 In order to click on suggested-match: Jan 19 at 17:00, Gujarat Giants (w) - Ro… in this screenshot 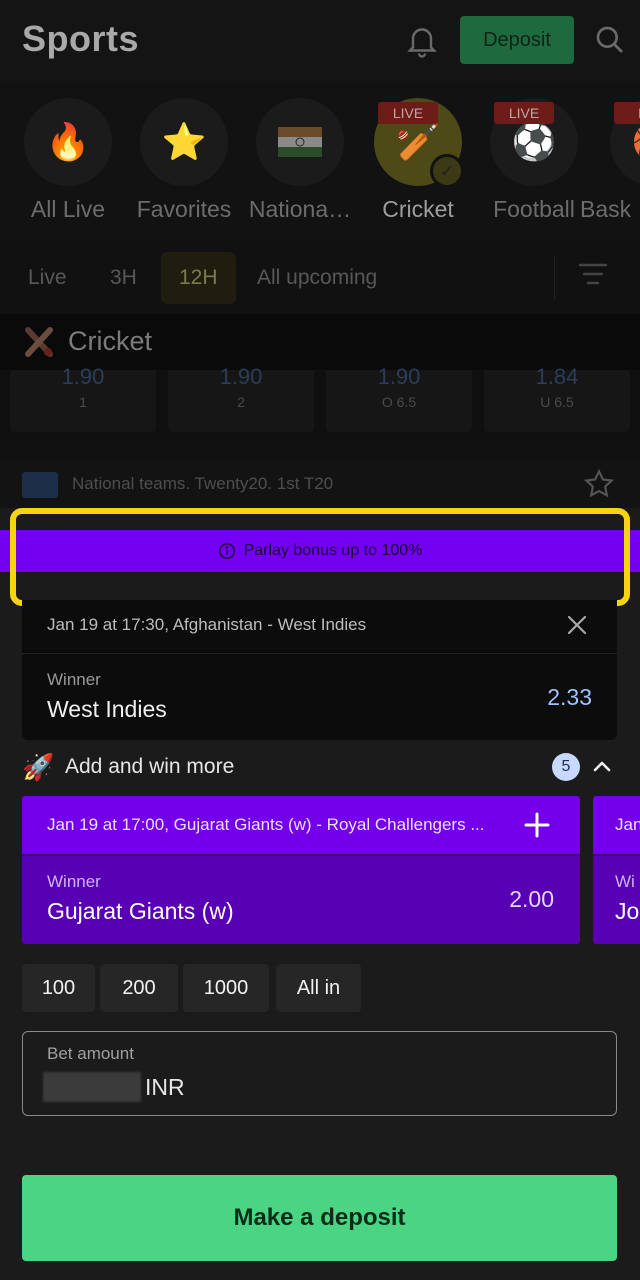, I will do `click(266, 824)`.